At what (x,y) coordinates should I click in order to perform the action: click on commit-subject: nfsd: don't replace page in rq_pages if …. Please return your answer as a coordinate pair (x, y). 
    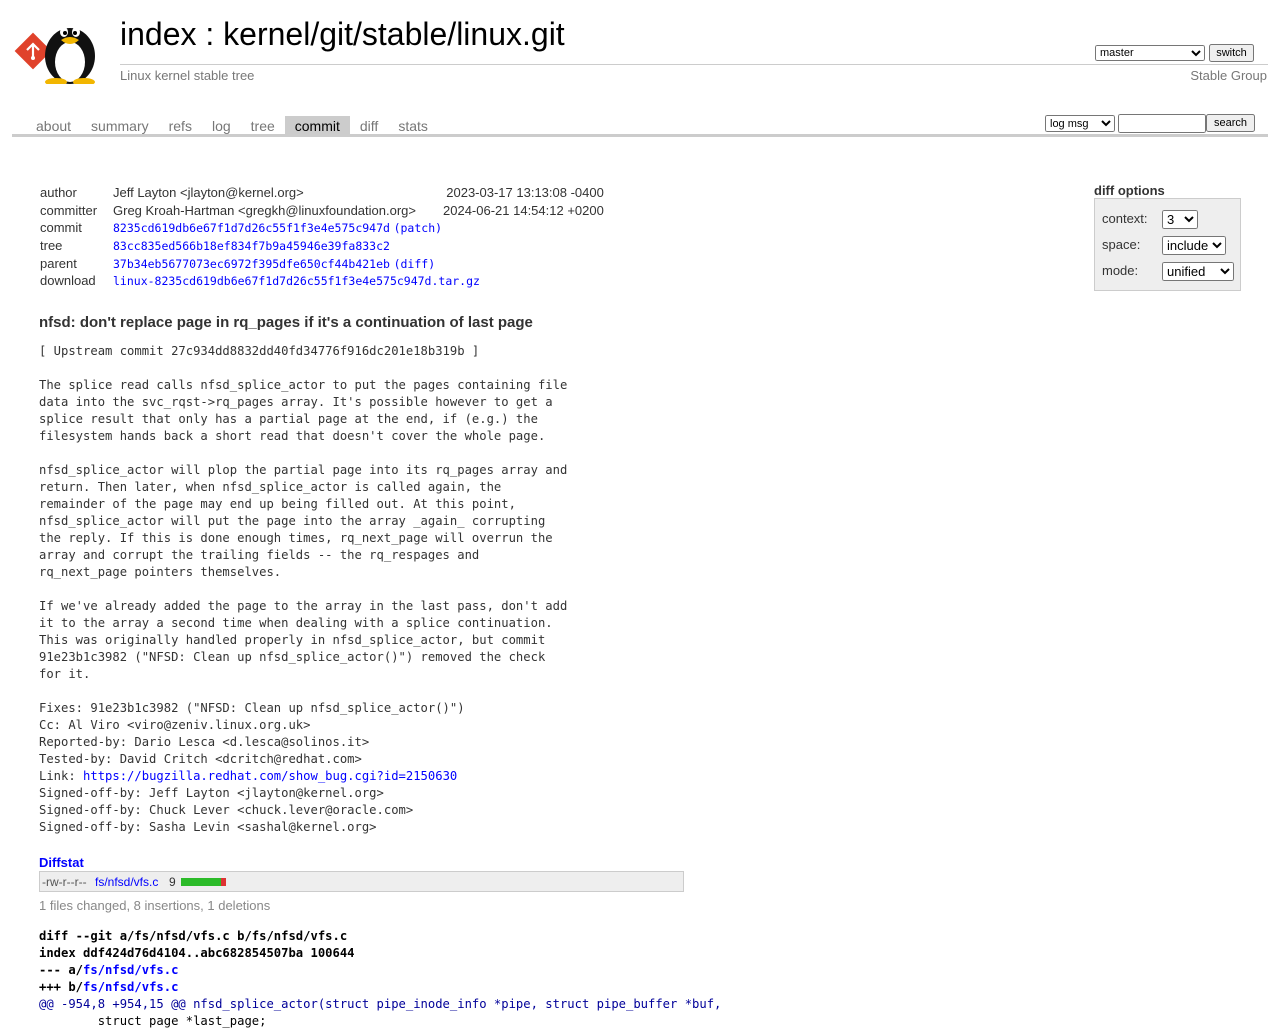
    Looking at the image, I should click on (286, 322).